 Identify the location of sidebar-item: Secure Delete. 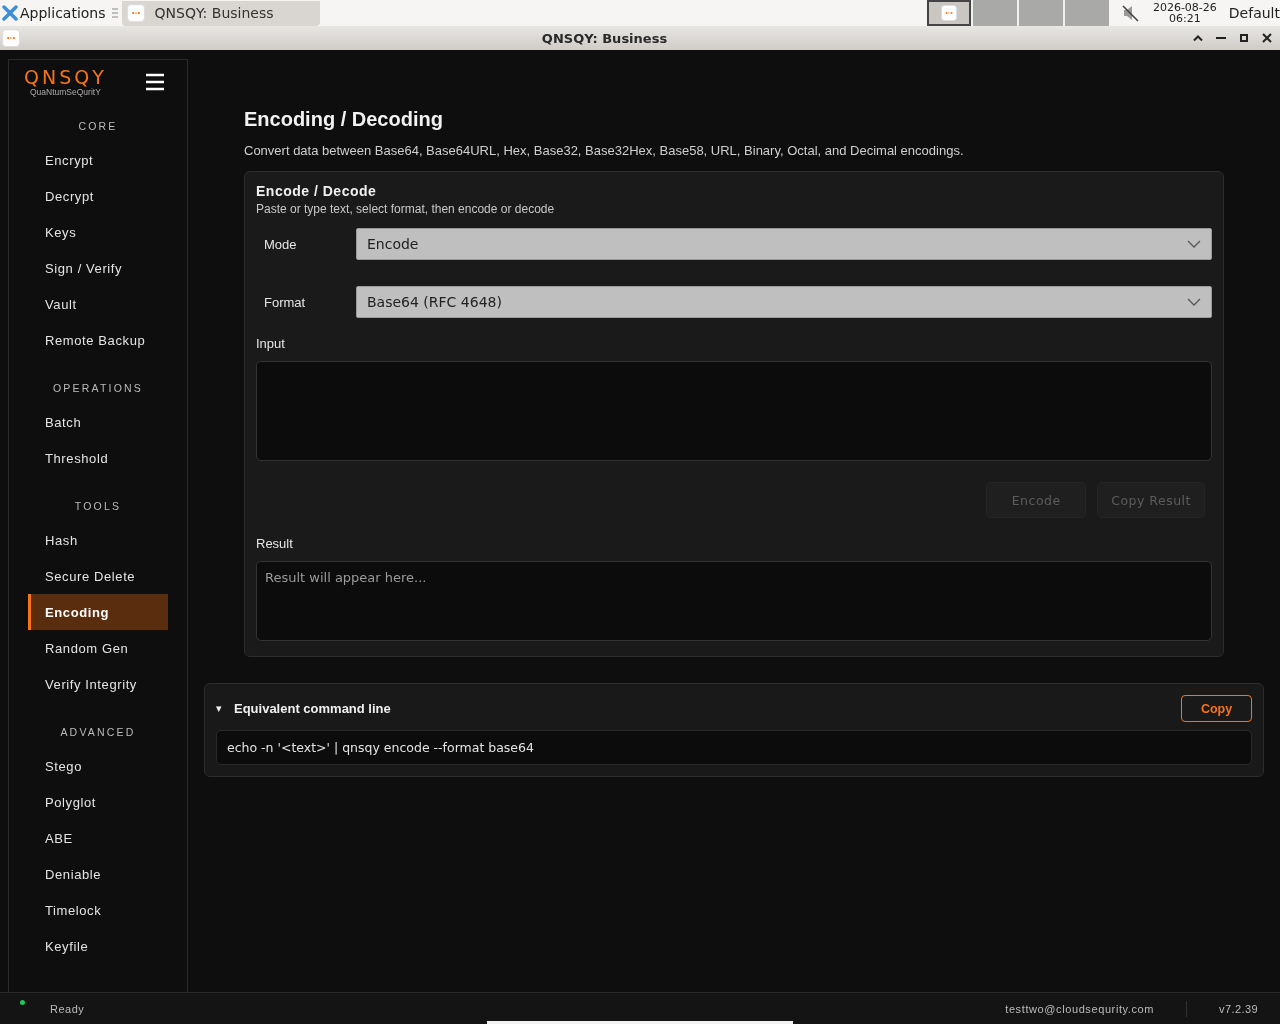
(98, 576).